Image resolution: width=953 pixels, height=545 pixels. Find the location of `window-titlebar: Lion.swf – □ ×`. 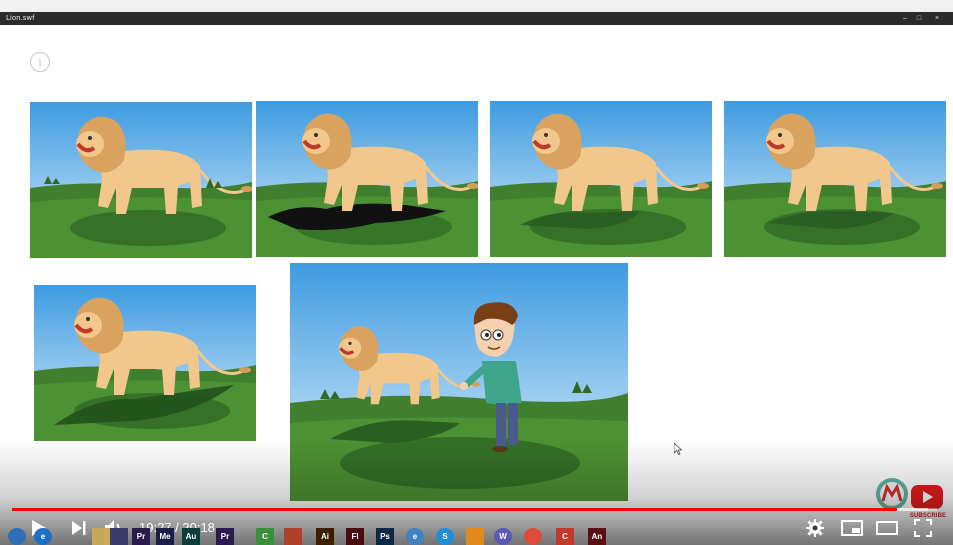

window-titlebar: Lion.swf – □ × is located at coordinates (476, 18).